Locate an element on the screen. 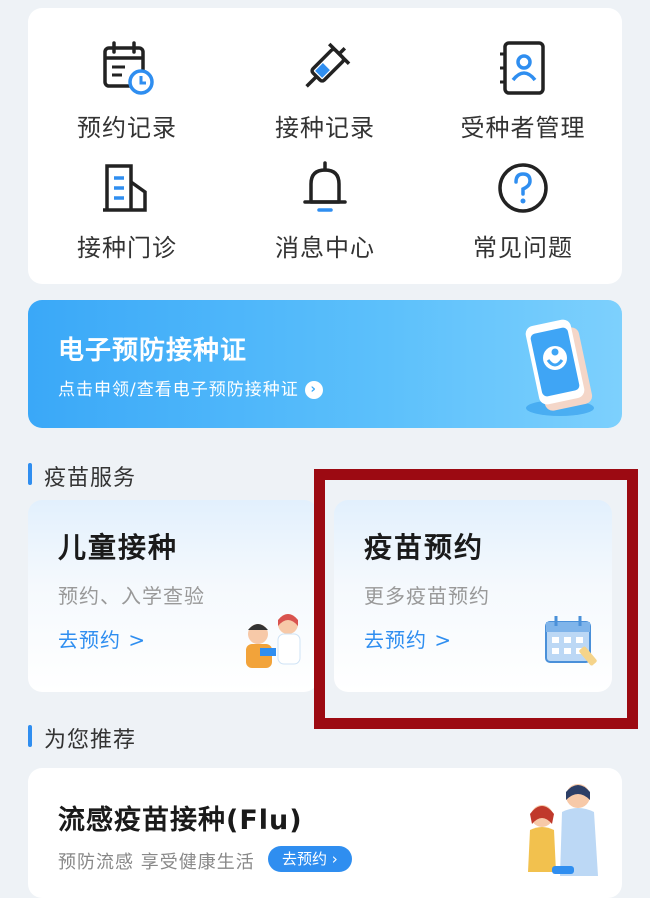 Image resolution: width=650 pixels, height=898 pixels. child-vaccination-card: 儿童接种 预约、入学查验 去预约 > is located at coordinates (173, 596).